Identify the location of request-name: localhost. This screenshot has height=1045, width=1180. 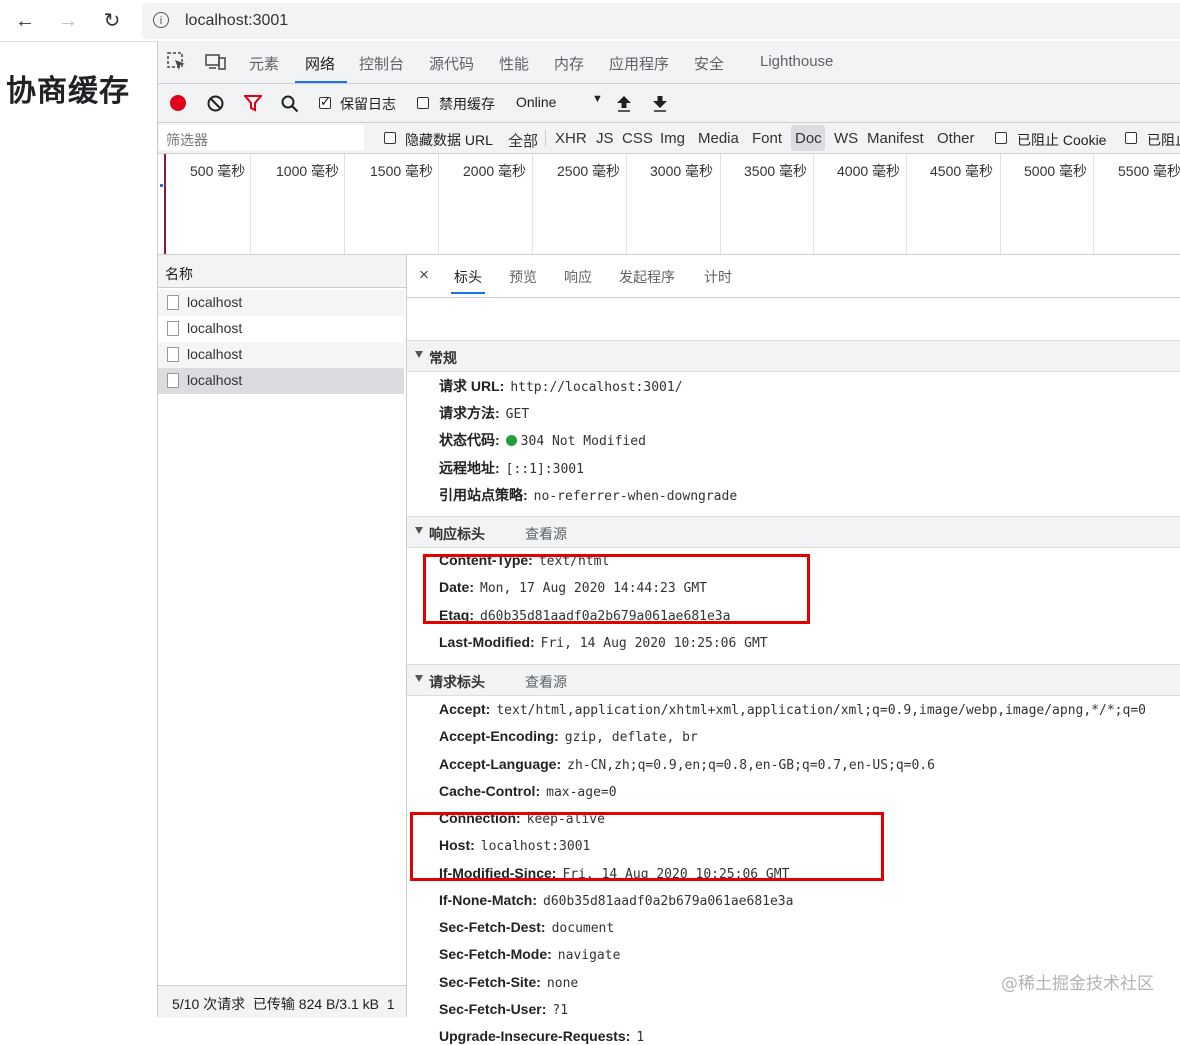
(215, 380).